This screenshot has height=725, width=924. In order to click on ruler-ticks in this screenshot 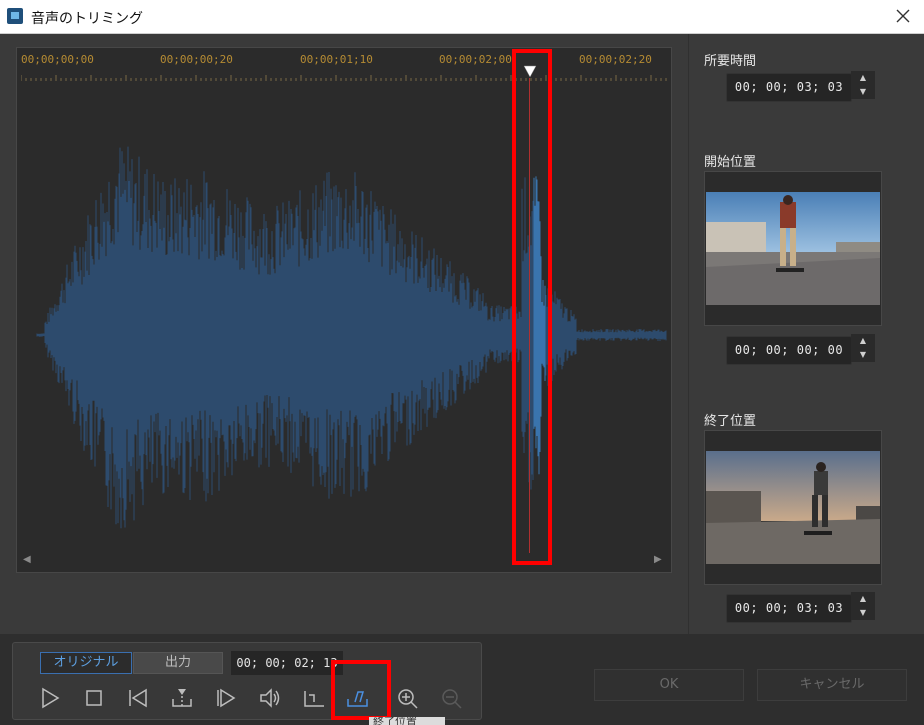, I will do `click(344, 78)`.